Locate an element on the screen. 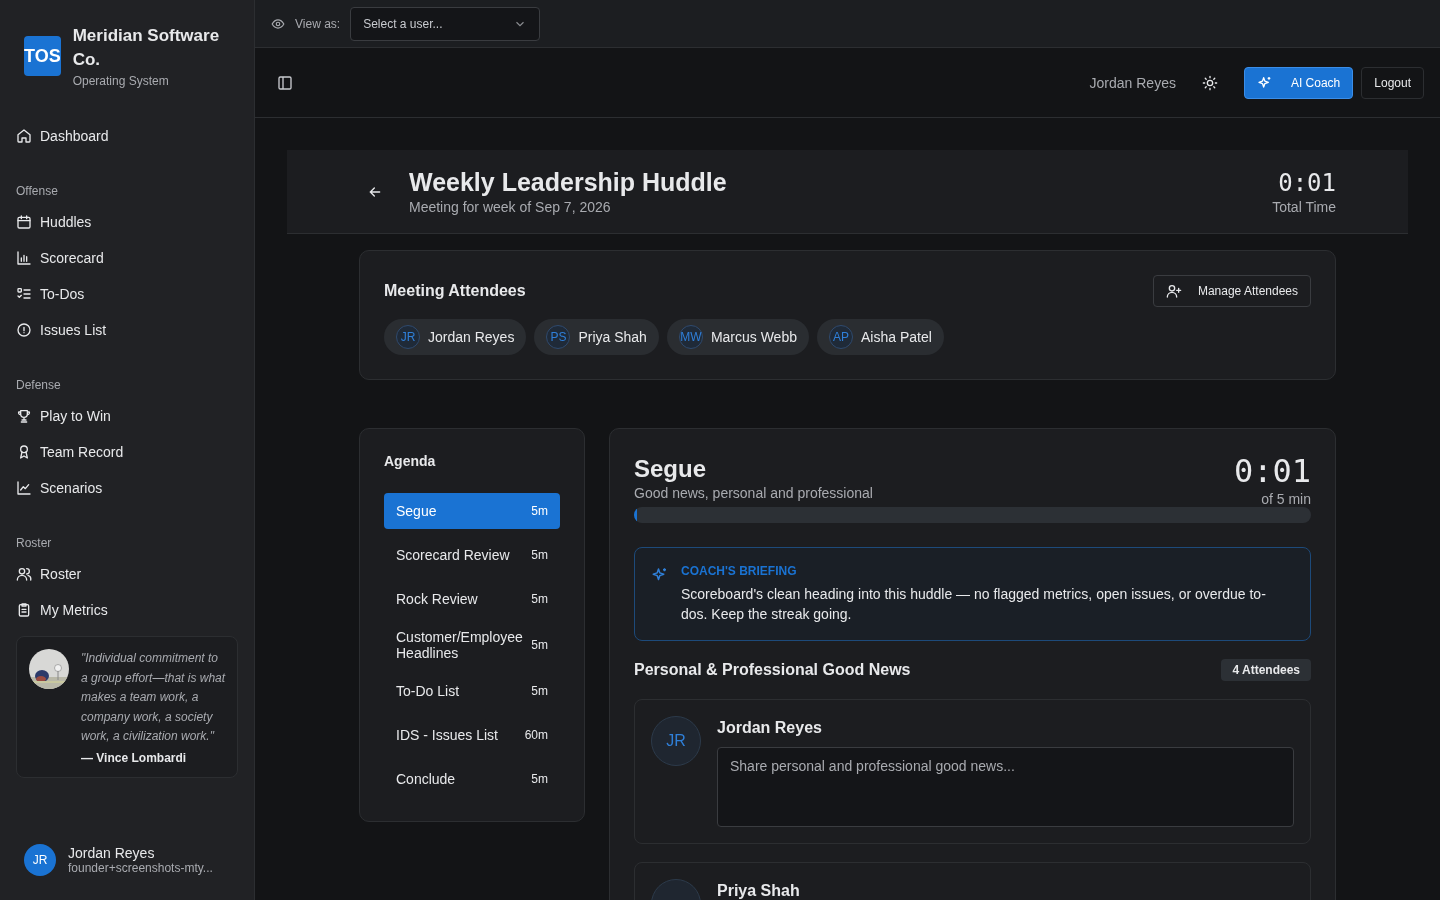 The width and height of the screenshot is (1440, 900). agenda-item-title: Conclude is located at coordinates (426, 779).